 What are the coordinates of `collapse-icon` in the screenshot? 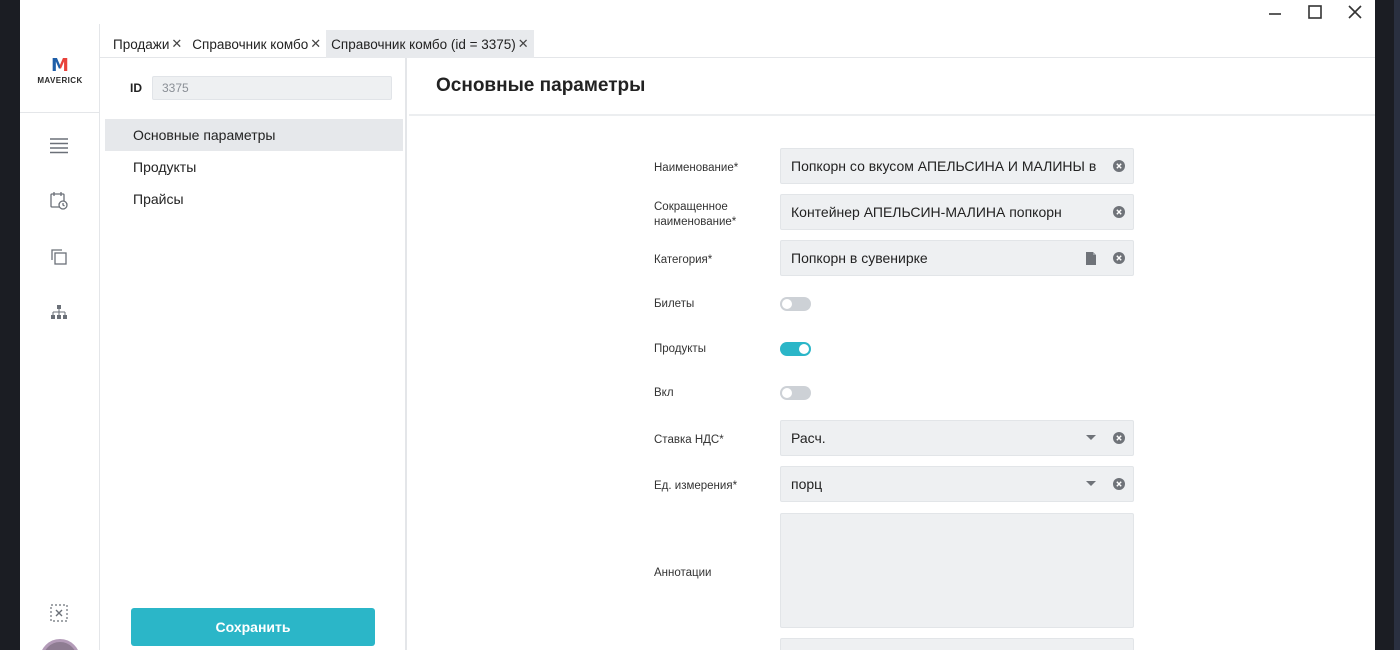 It's located at (59, 613).